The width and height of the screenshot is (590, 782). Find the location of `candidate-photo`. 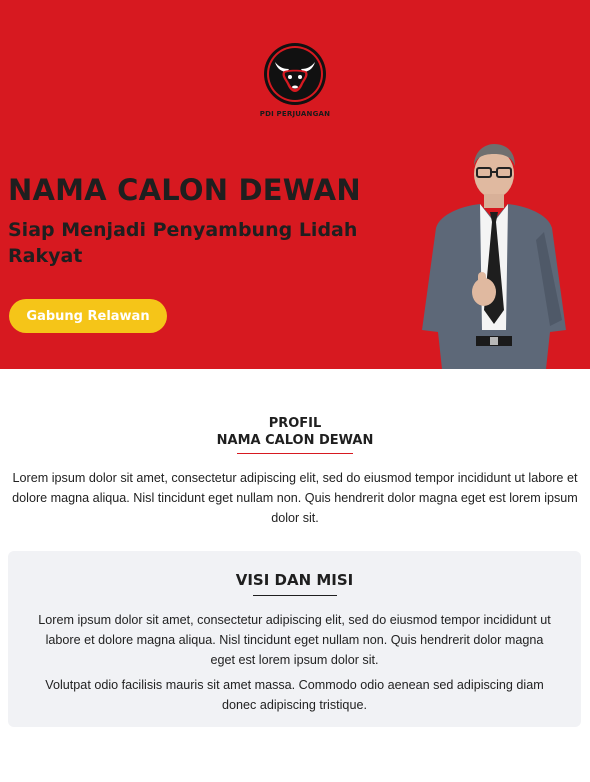

candidate-photo is located at coordinates (494, 256).